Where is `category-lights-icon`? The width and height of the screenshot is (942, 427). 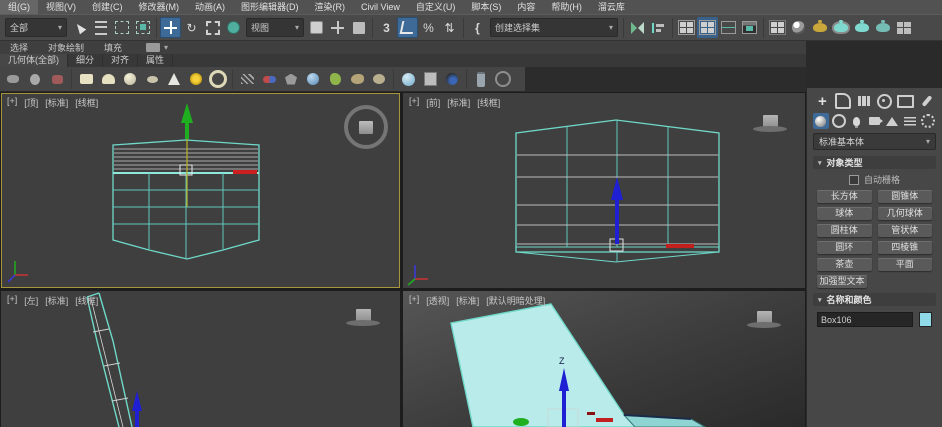
category-lights-icon is located at coordinates (857, 121).